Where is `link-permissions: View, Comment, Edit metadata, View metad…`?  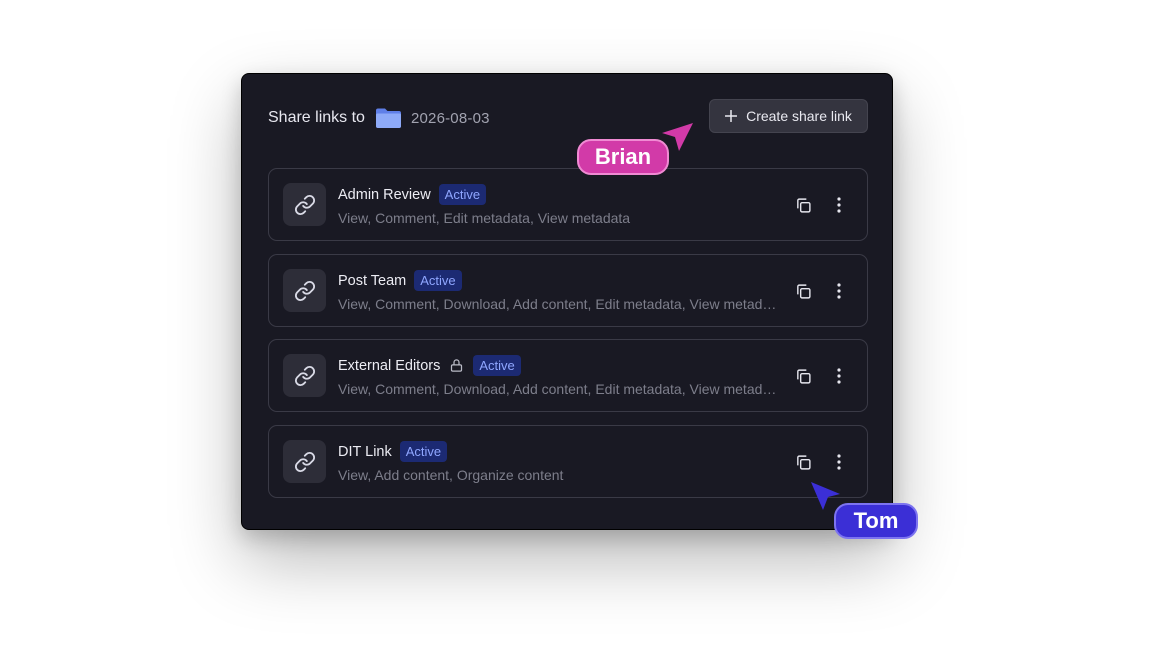
link-permissions: View, Comment, Edit metadata, View metad… is located at coordinates (484, 218).